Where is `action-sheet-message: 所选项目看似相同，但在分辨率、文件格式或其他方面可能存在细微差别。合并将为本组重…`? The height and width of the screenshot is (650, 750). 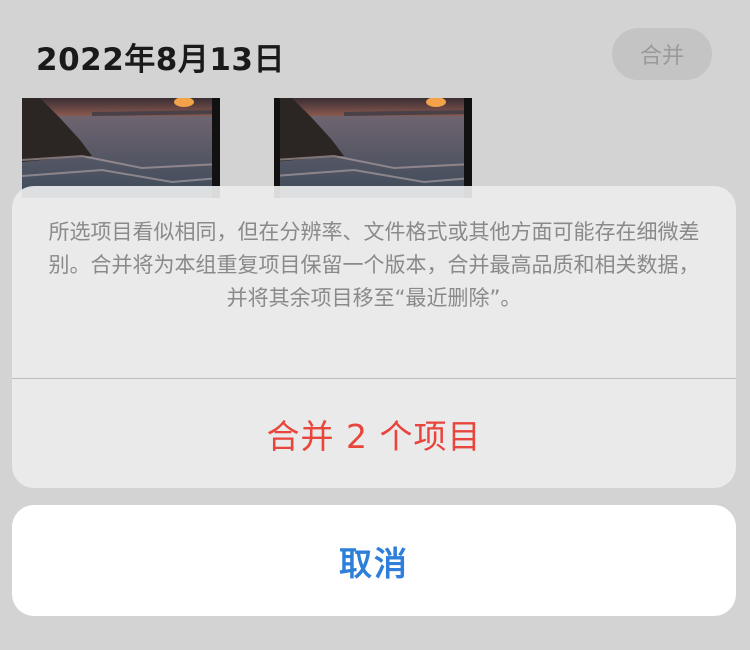
action-sheet-message: 所选项目看似相同，但在分辨率、文件格式或其他方面可能存在细微差别。合并将为本组重… is located at coordinates (374, 265).